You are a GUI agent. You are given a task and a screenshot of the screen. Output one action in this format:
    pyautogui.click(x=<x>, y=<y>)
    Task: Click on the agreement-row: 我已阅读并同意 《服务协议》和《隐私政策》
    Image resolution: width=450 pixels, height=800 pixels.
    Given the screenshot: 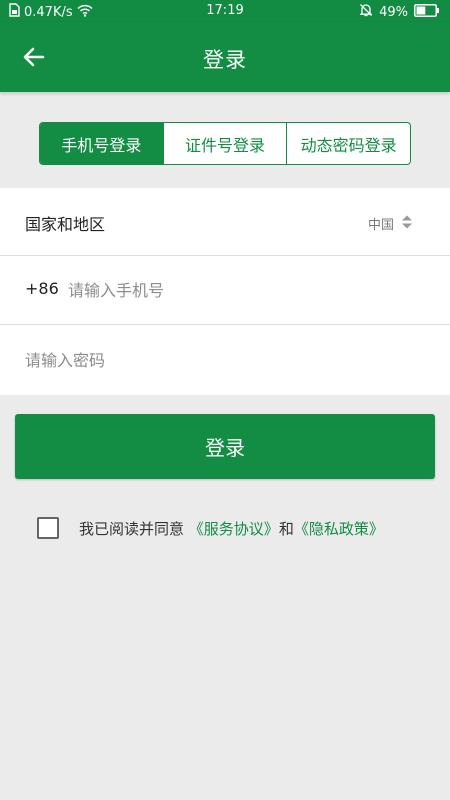 What is the action you would take?
    pyautogui.click(x=210, y=528)
    